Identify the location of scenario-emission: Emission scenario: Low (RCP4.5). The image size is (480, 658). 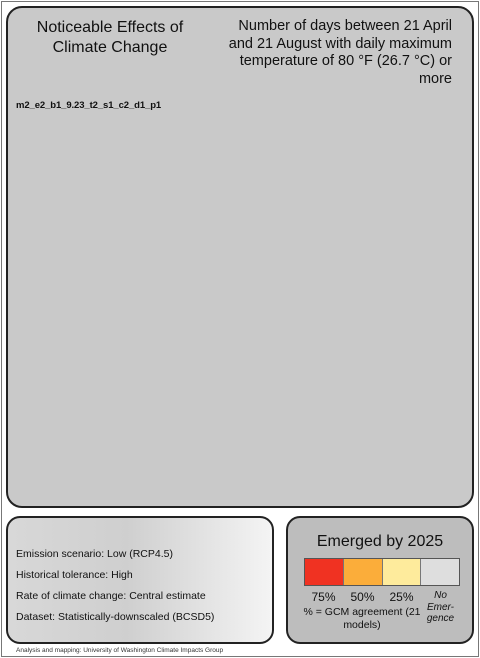
(94, 554).